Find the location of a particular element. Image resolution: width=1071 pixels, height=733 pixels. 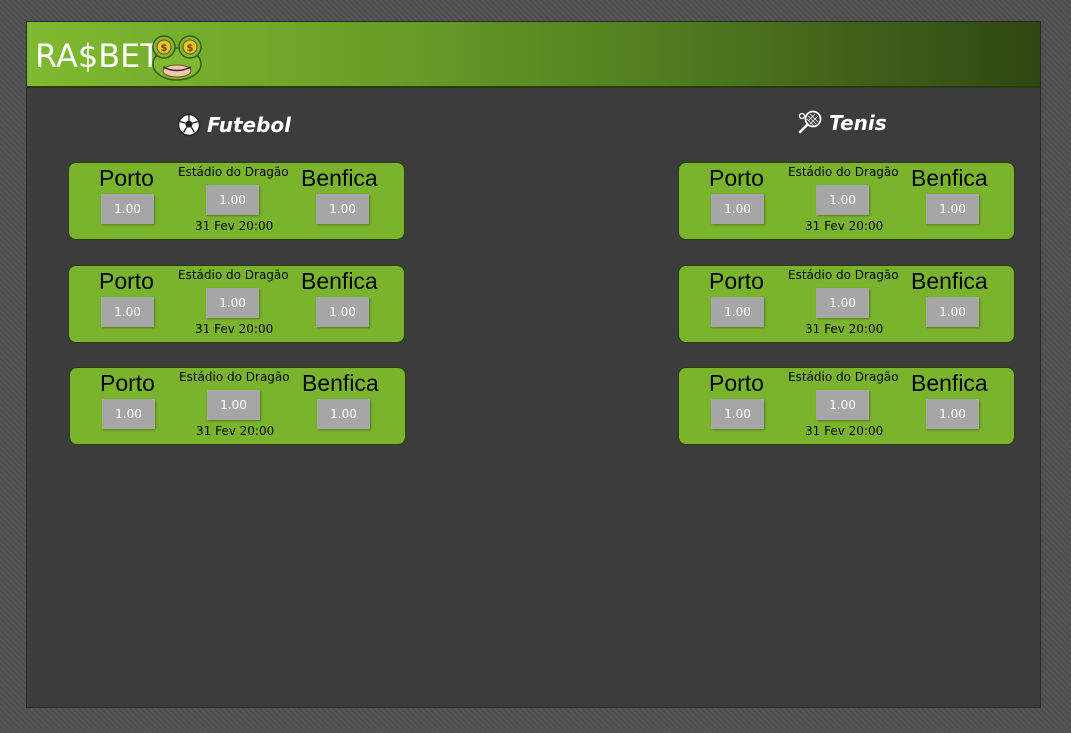

top-bar: RA$BET $ $ is located at coordinates (533, 55).